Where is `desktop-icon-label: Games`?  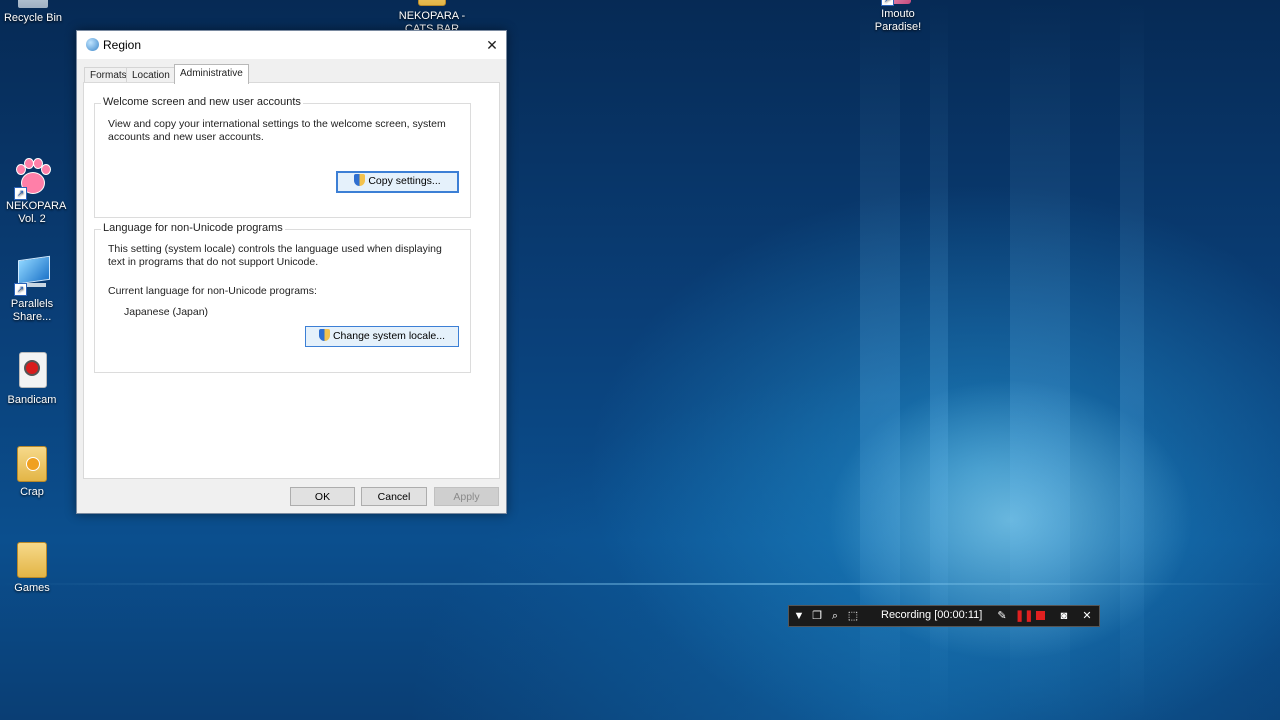 desktop-icon-label: Games is located at coordinates (32, 588).